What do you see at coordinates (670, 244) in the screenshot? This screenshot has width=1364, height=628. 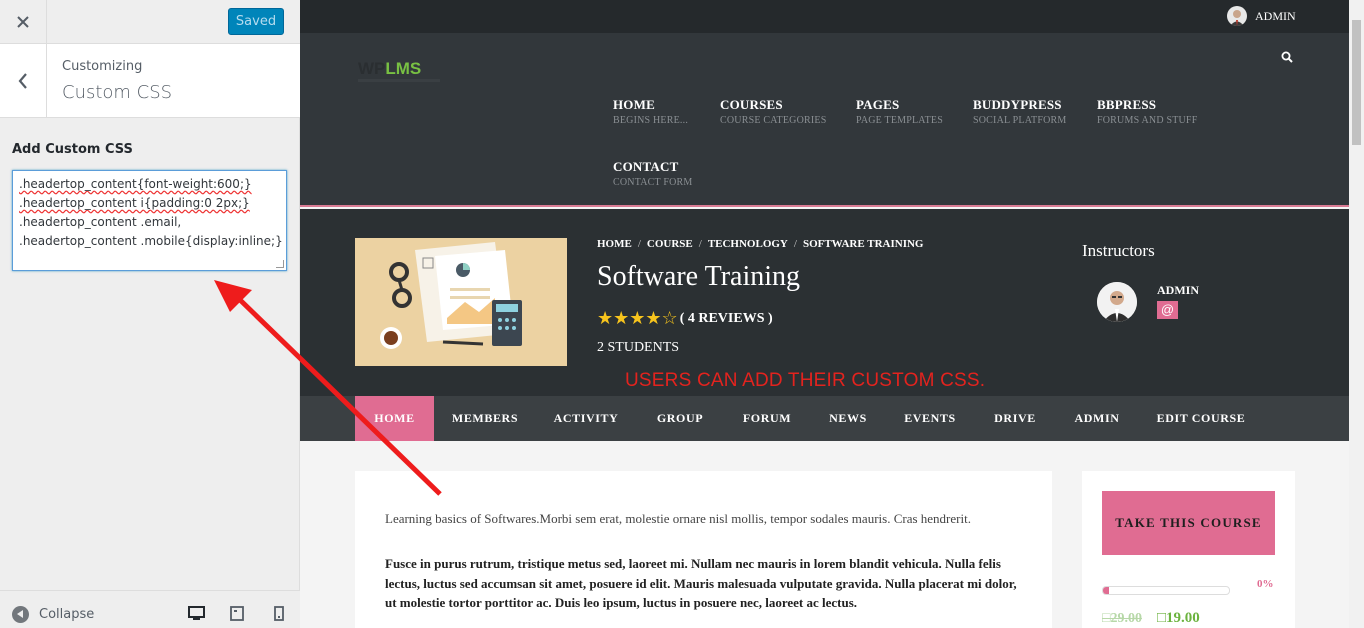 I see `breadcrumb-item: COURSE` at bounding box center [670, 244].